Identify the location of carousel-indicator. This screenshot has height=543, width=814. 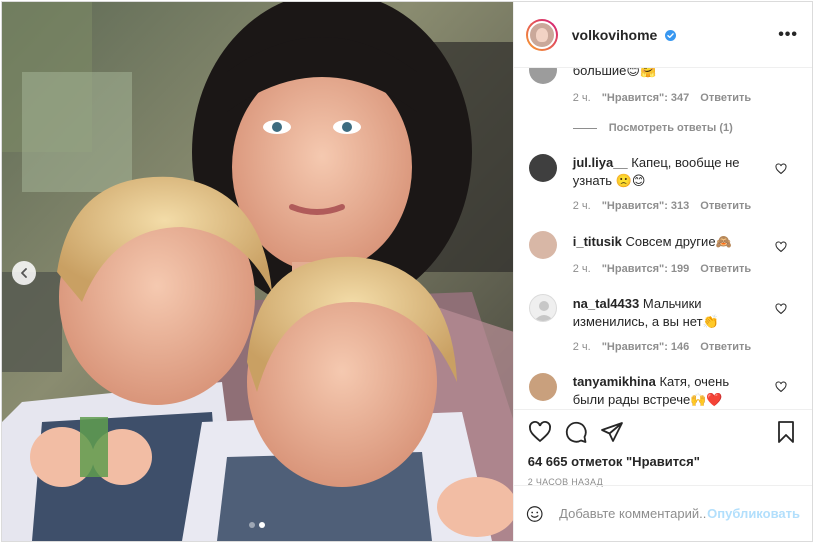
(257, 525).